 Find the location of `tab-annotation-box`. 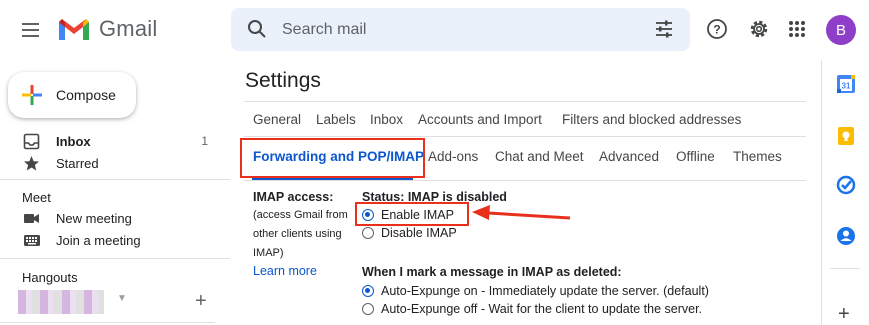

tab-annotation-box is located at coordinates (332, 158).